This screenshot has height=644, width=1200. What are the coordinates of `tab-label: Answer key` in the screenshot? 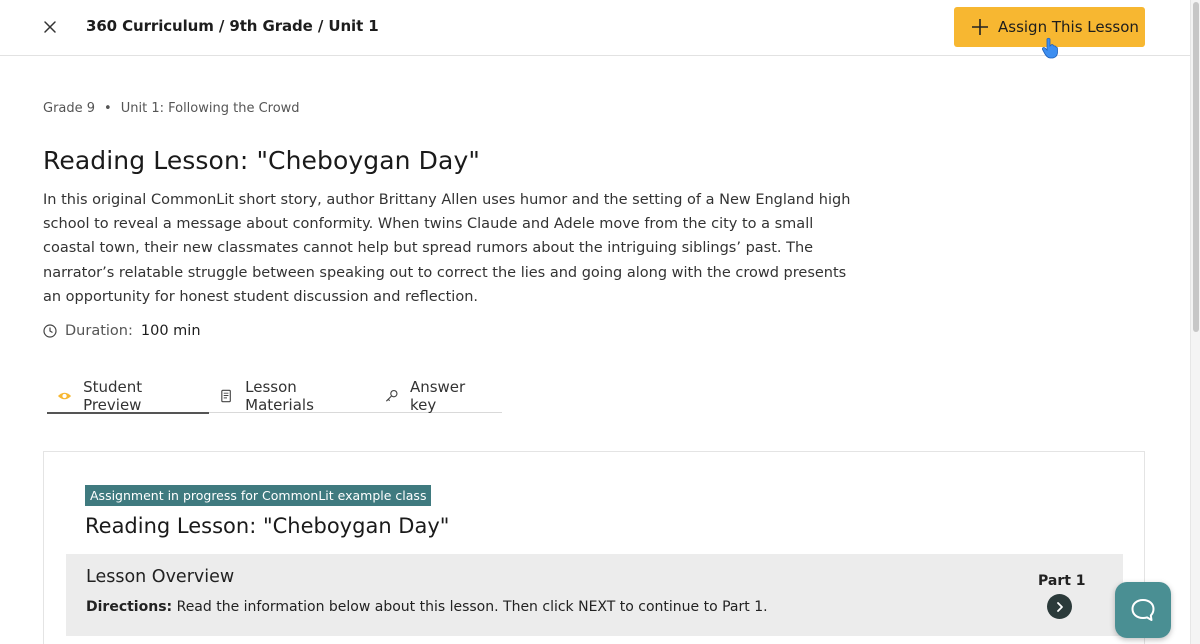 It's located at (437, 396).